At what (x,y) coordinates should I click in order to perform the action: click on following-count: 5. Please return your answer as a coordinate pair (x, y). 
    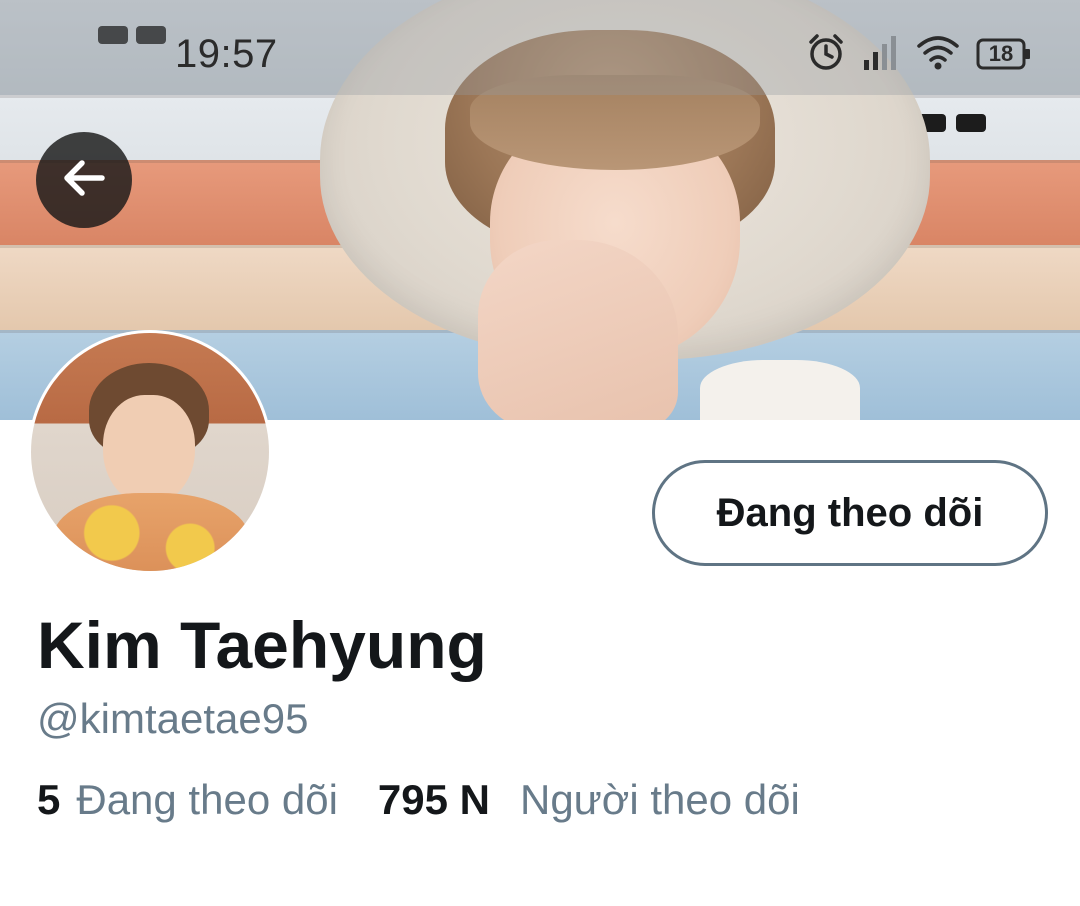
    Looking at the image, I should click on (49, 799).